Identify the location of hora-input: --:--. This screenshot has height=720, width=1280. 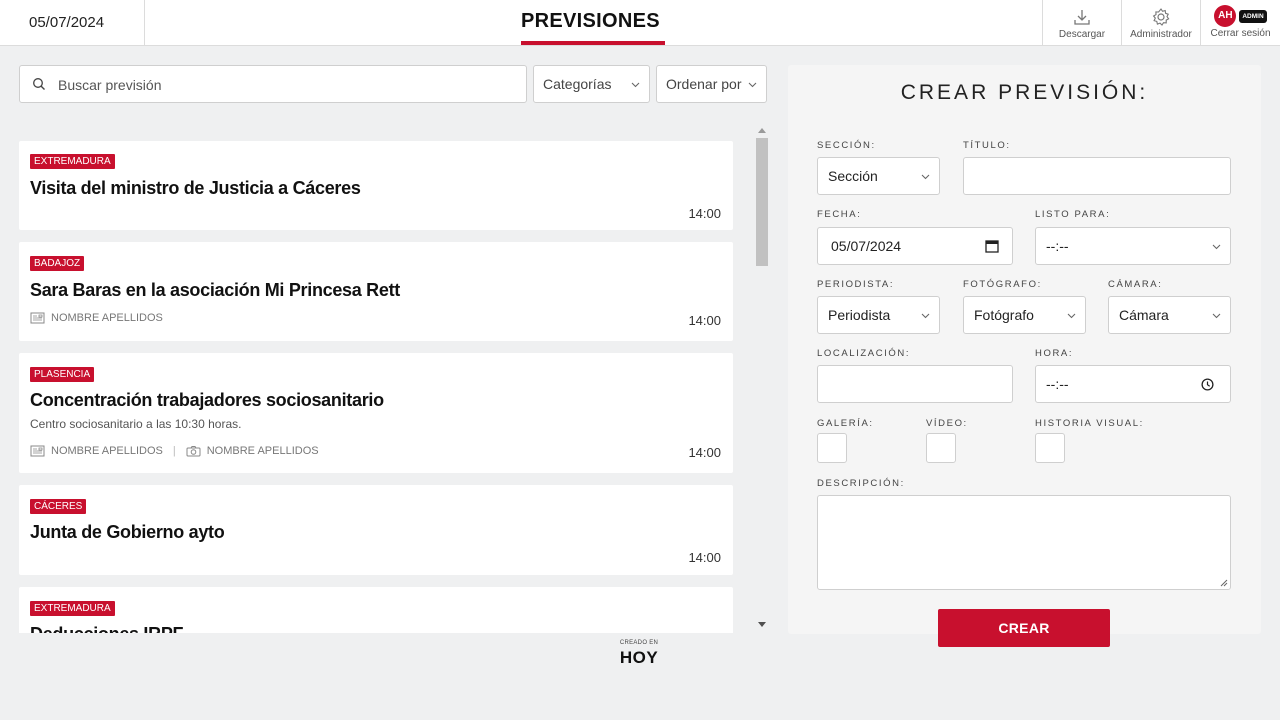
(1133, 384).